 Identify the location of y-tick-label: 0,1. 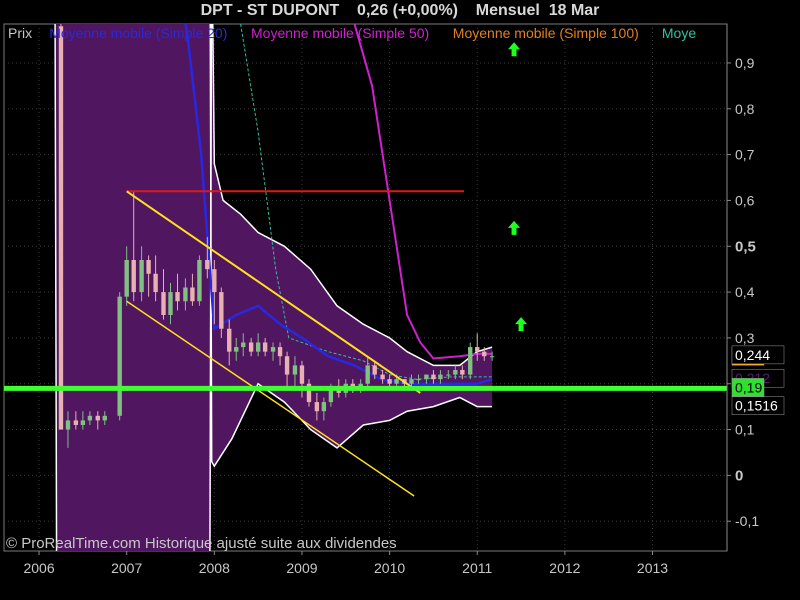
(745, 430).